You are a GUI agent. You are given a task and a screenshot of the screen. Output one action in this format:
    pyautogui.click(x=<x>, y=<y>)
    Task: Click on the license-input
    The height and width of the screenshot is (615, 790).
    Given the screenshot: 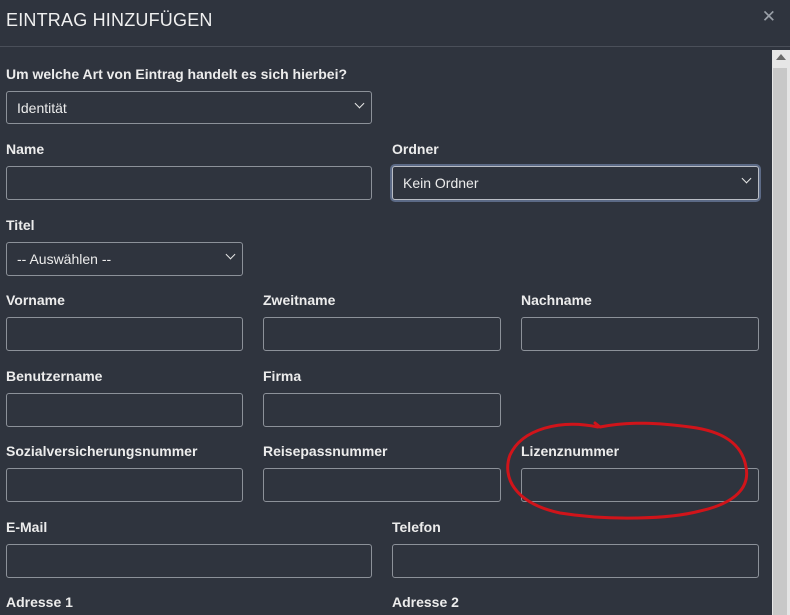 What is the action you would take?
    pyautogui.click(x=640, y=485)
    